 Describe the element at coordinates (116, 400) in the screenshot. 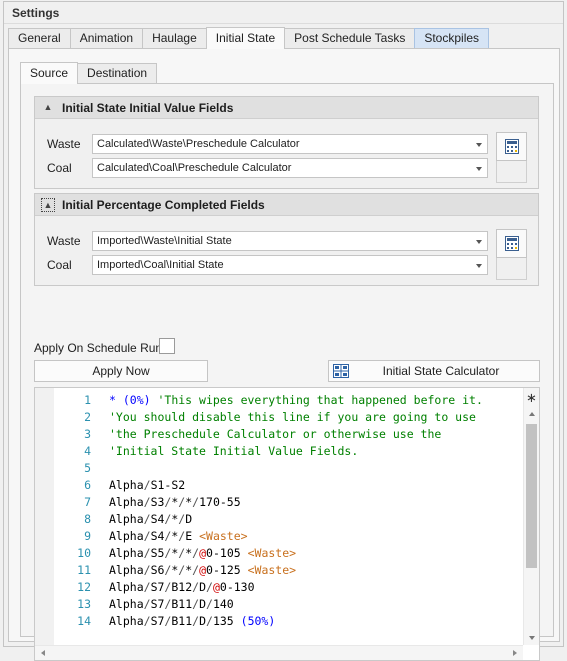

I see `code-token: *` at that location.